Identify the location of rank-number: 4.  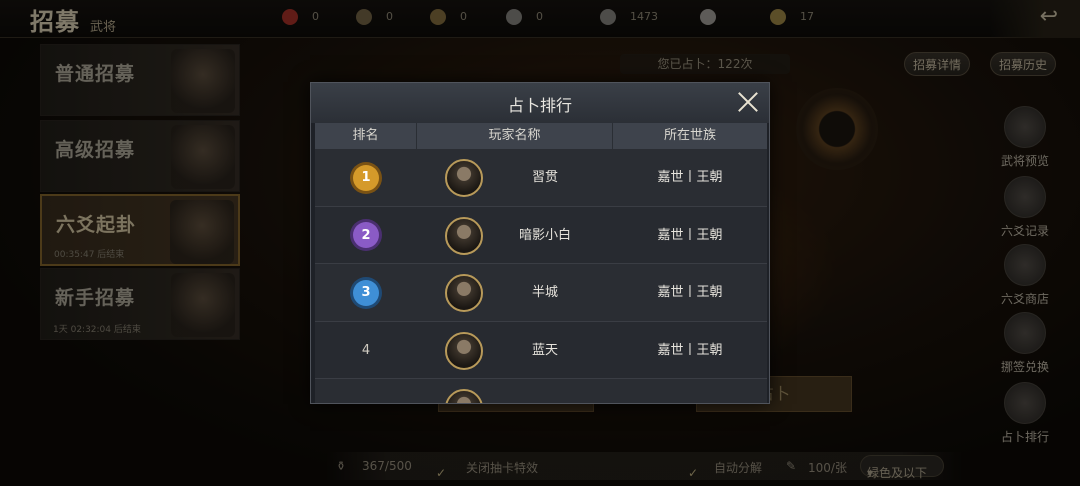
(366, 350).